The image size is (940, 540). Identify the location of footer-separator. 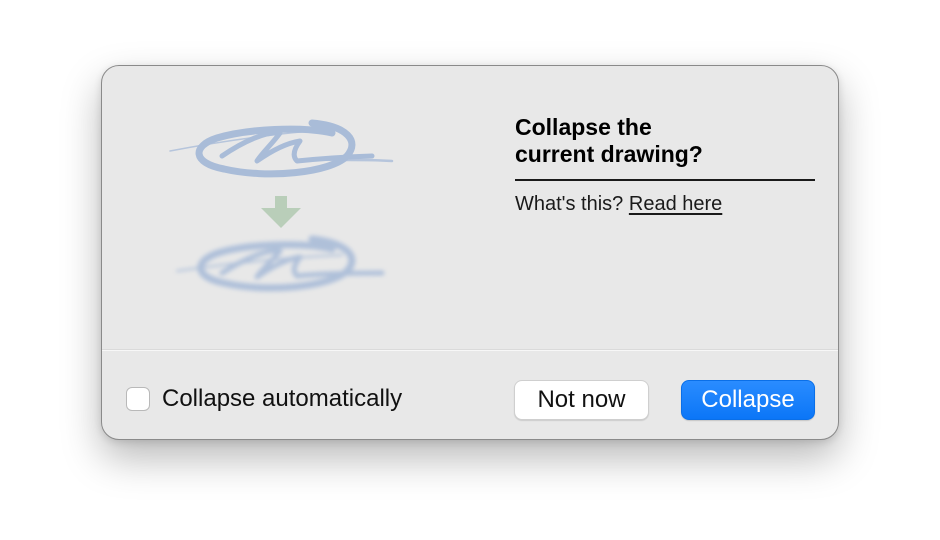
(470, 350).